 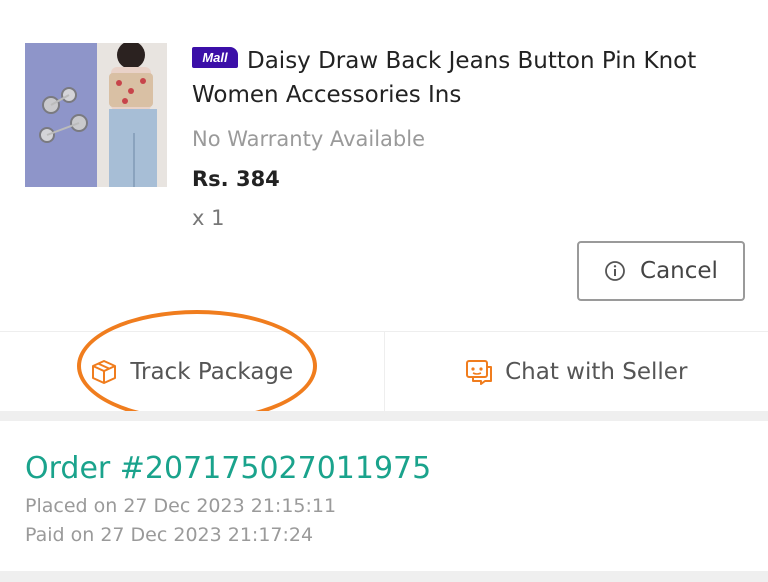 I want to click on chat-with-seller-label: Chat with Seller, so click(x=596, y=371).